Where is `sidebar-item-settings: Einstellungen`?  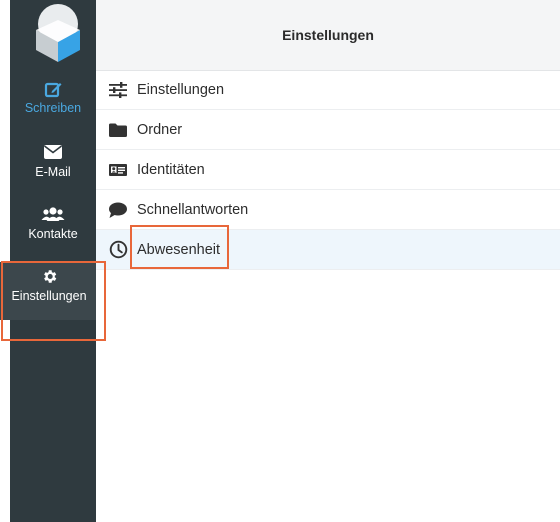 sidebar-item-settings: Einstellungen is located at coordinates (49, 291).